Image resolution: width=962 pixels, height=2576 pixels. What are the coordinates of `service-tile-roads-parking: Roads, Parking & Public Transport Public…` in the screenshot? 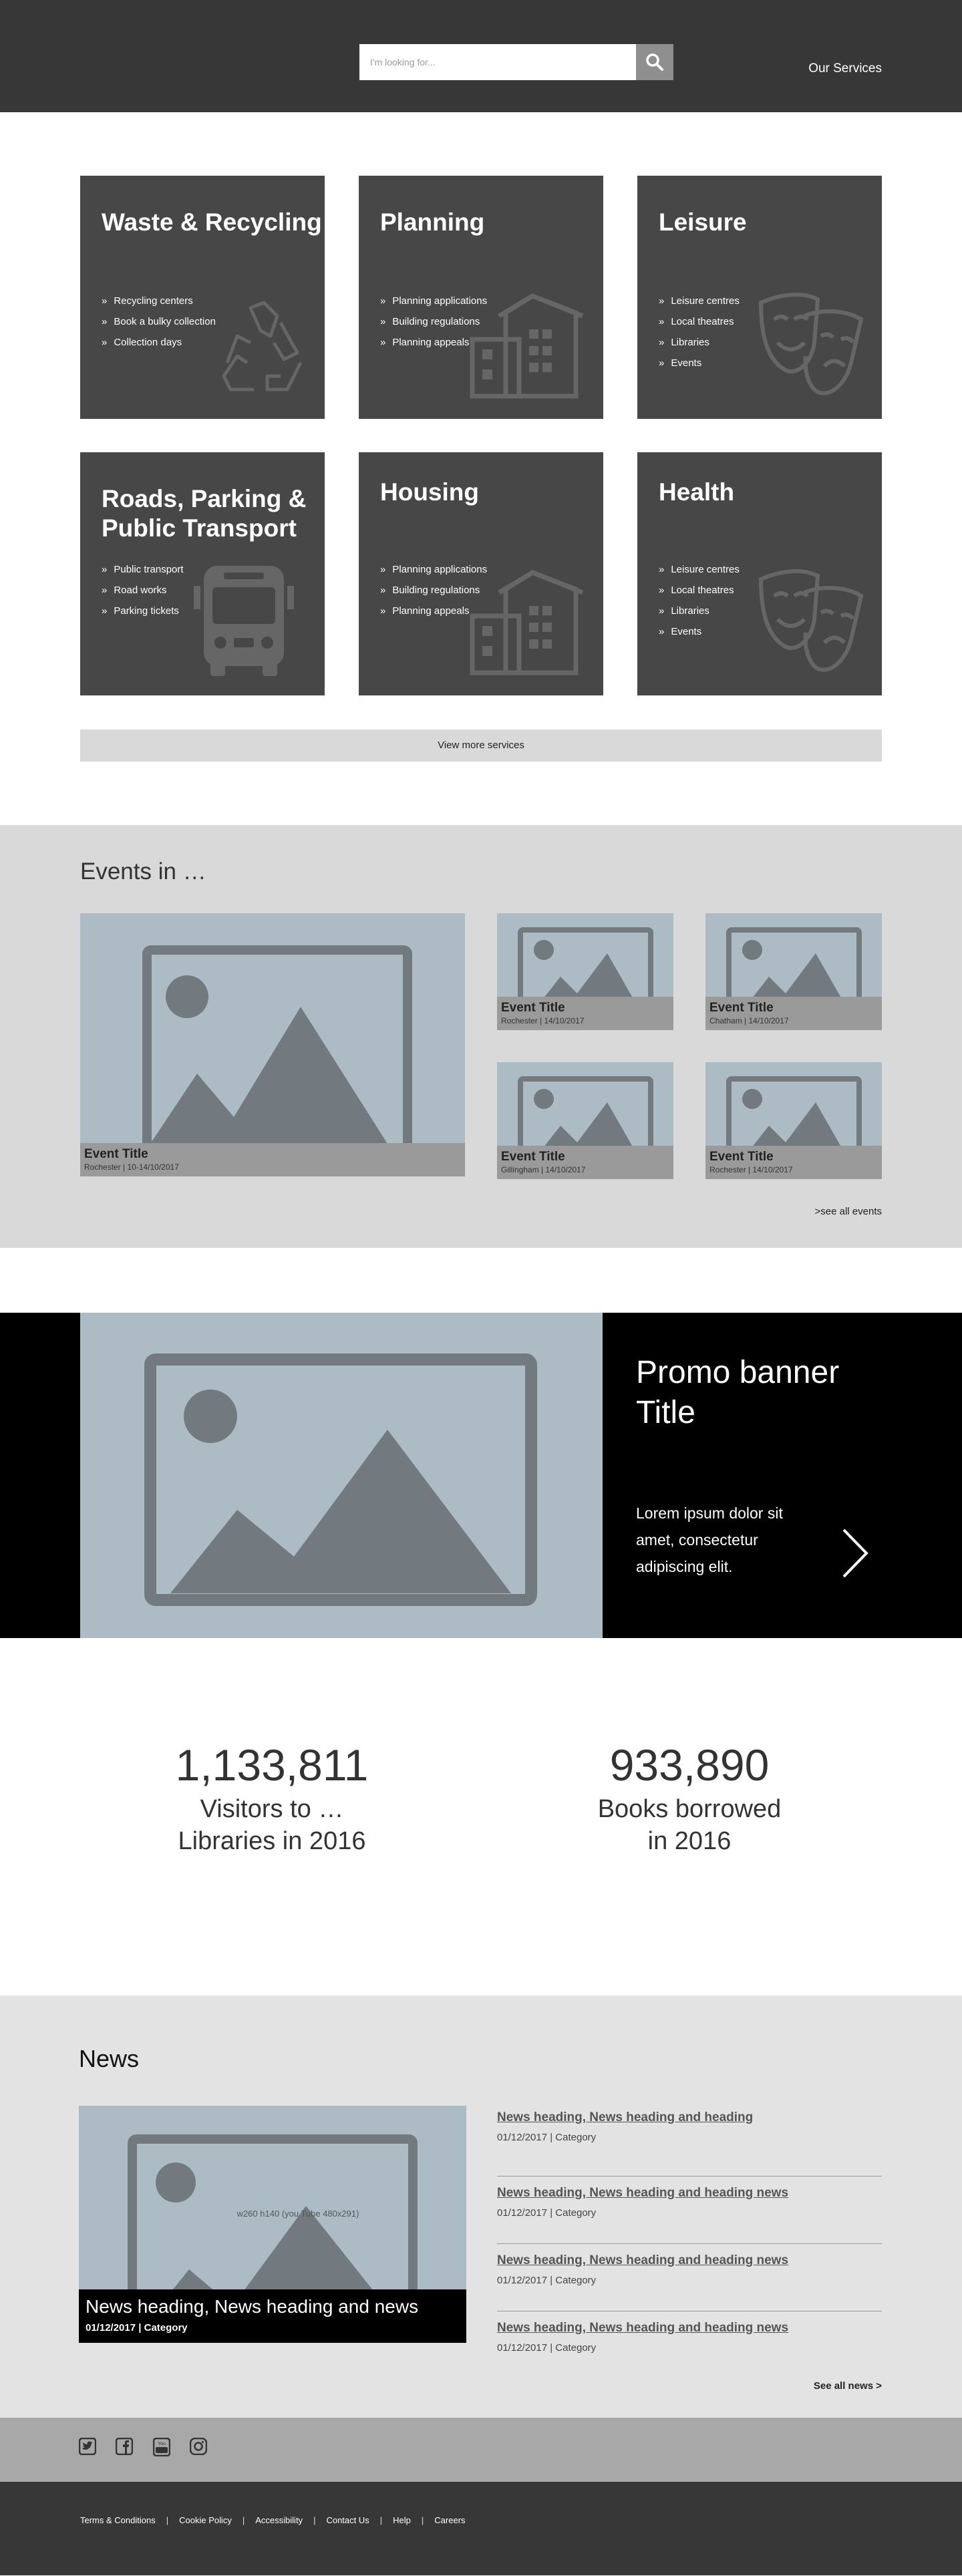 It's located at (202, 573).